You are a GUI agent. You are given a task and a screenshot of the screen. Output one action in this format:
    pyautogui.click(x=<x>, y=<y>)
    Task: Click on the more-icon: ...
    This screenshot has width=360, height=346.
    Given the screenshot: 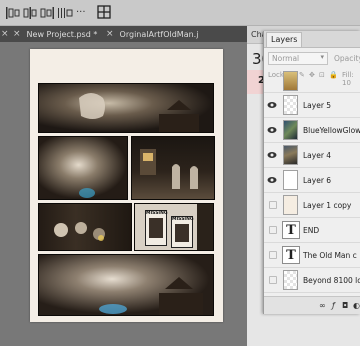 What is the action you would take?
    pyautogui.click(x=81, y=11)
    